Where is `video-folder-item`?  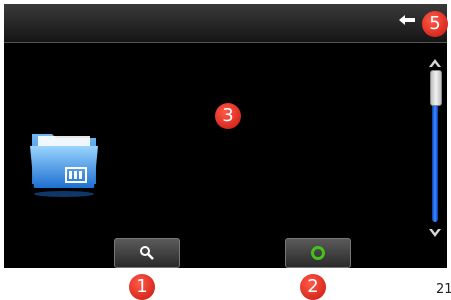
video-folder-item is located at coordinates (64, 163).